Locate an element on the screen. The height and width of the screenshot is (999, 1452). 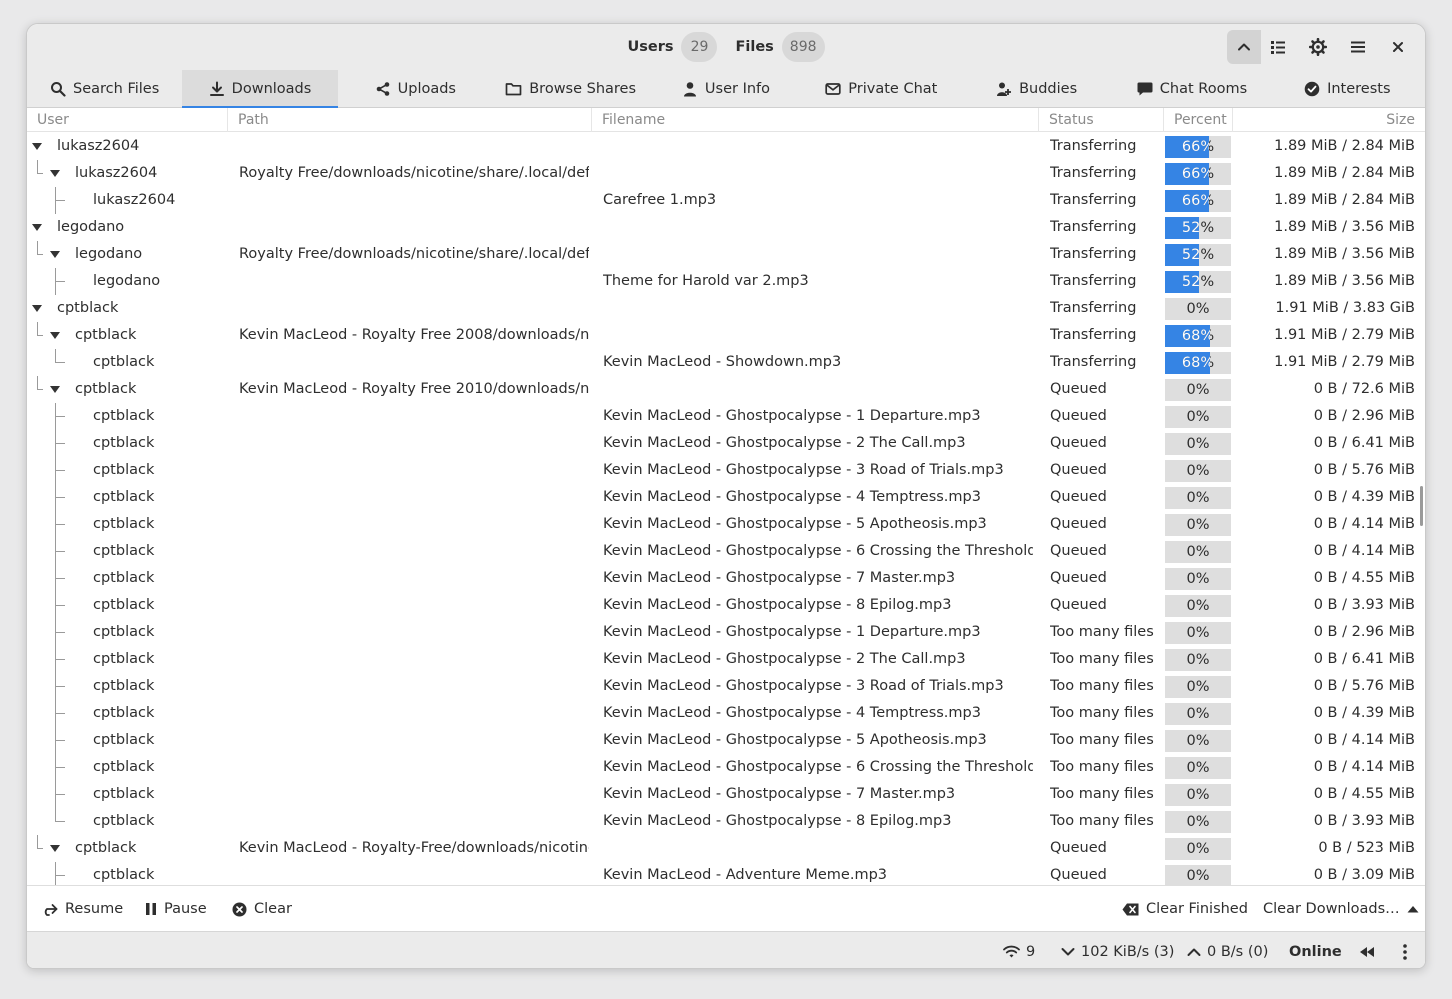
redo-arrow-icon is located at coordinates (51, 910).